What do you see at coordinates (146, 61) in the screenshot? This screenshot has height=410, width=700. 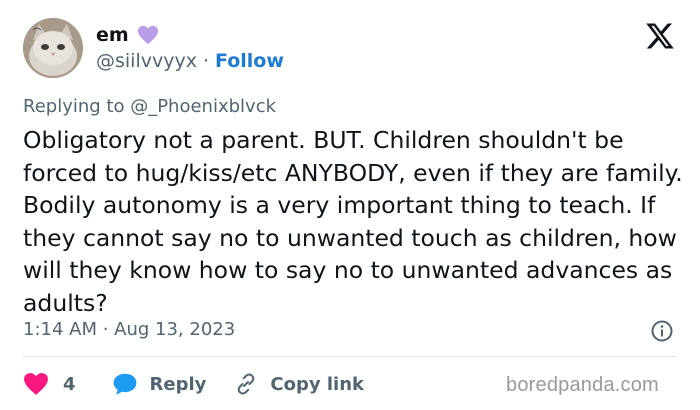 I see `author-handle: @siilvvyyx` at bounding box center [146, 61].